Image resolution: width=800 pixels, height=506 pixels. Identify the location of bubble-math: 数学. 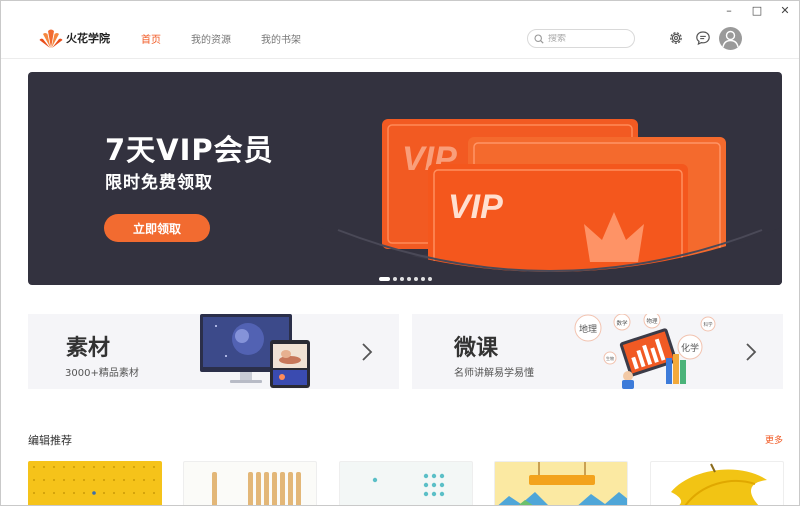
(622, 323).